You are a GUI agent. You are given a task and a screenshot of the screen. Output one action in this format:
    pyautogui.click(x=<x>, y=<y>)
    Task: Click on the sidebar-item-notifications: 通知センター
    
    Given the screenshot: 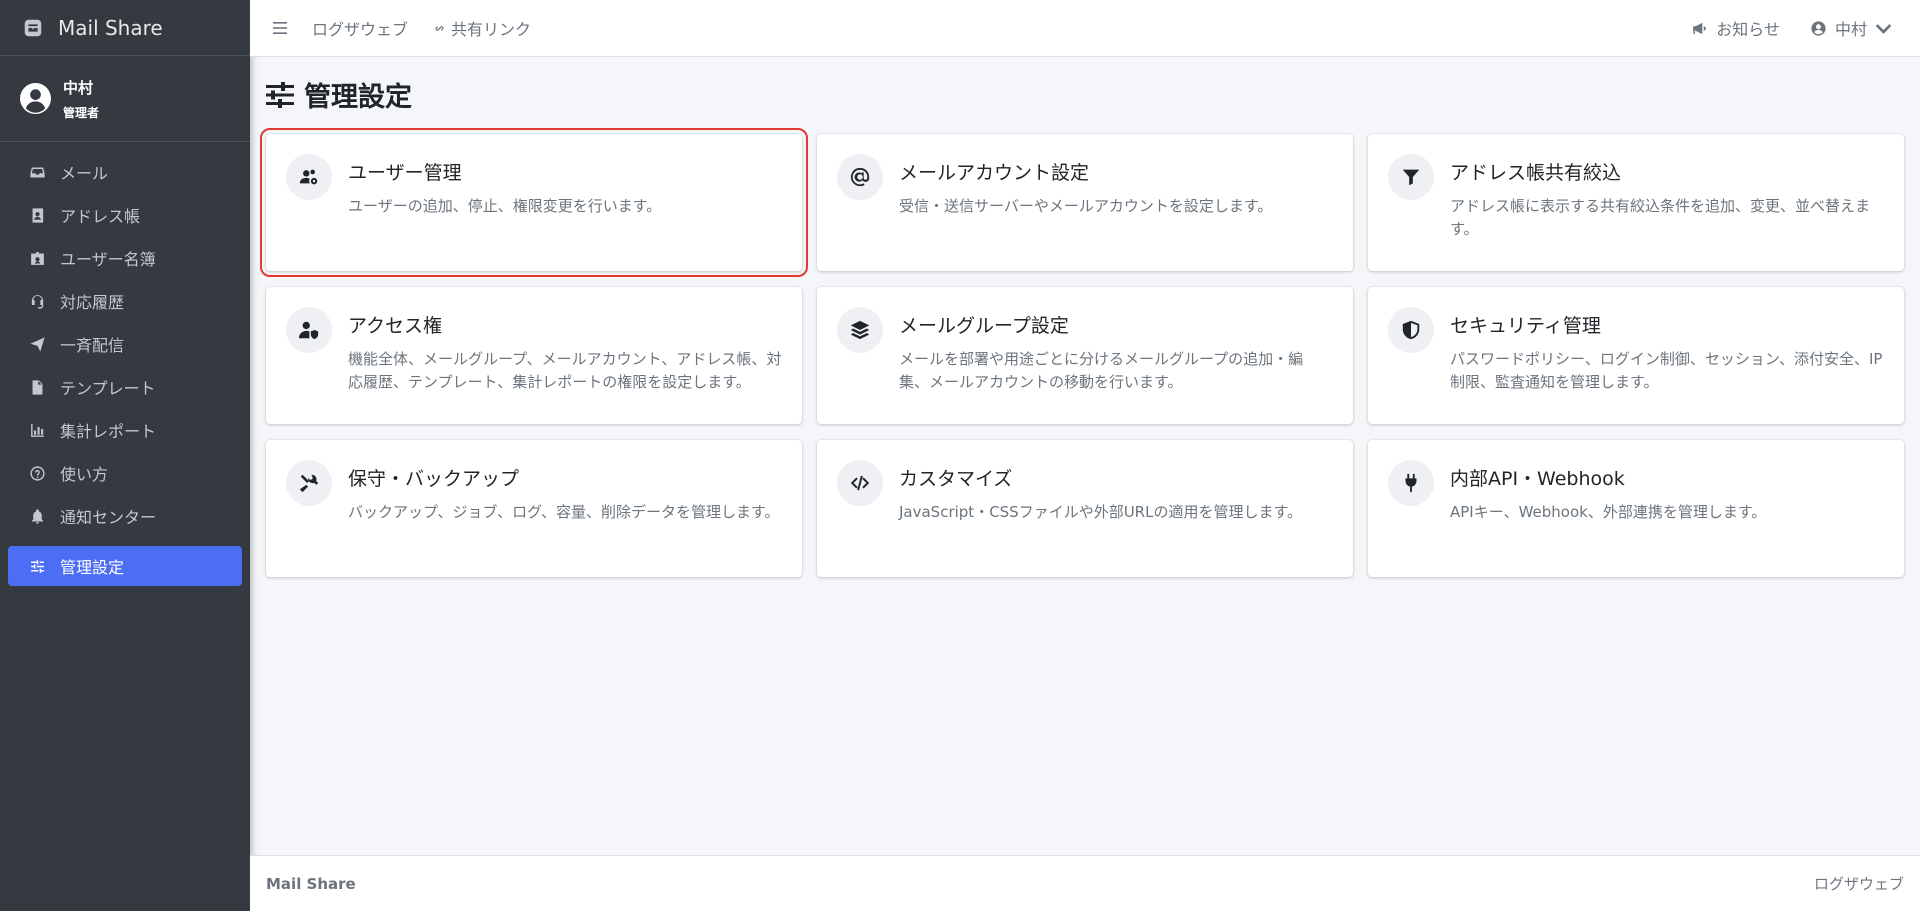 What is the action you would take?
    pyautogui.click(x=125, y=516)
    